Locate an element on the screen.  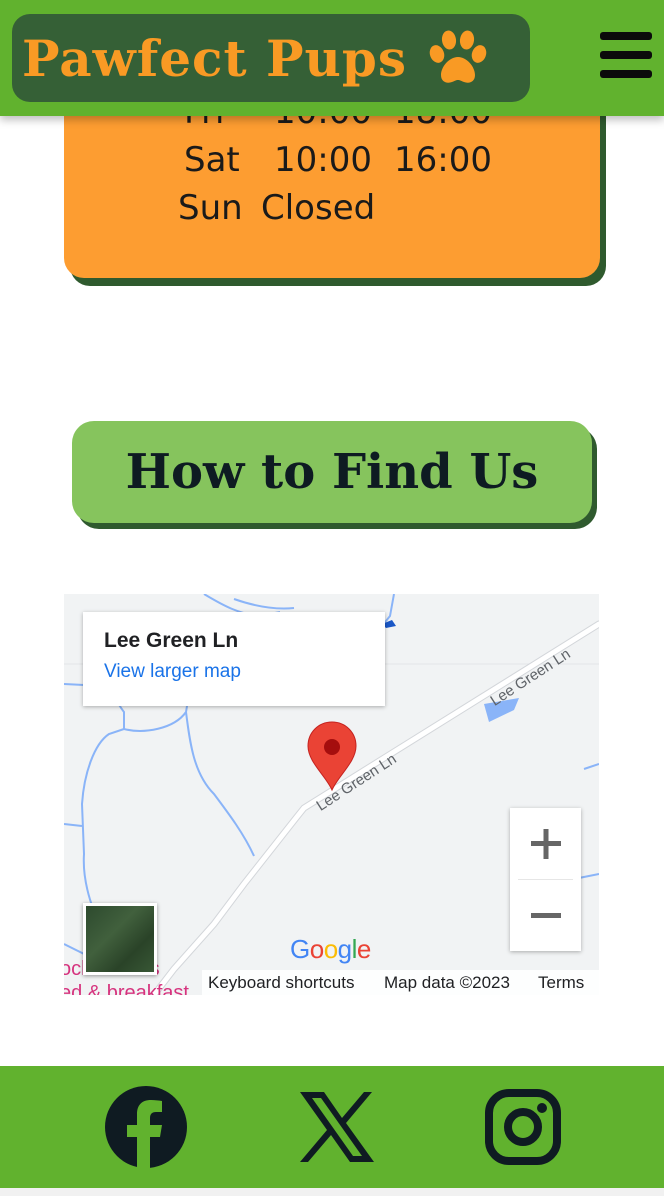
hours-close: 16:00 is located at coordinates (443, 160).